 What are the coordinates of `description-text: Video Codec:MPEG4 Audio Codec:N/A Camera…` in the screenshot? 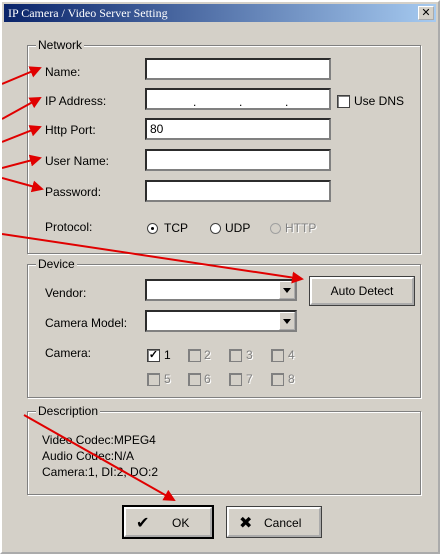 It's located at (100, 456).